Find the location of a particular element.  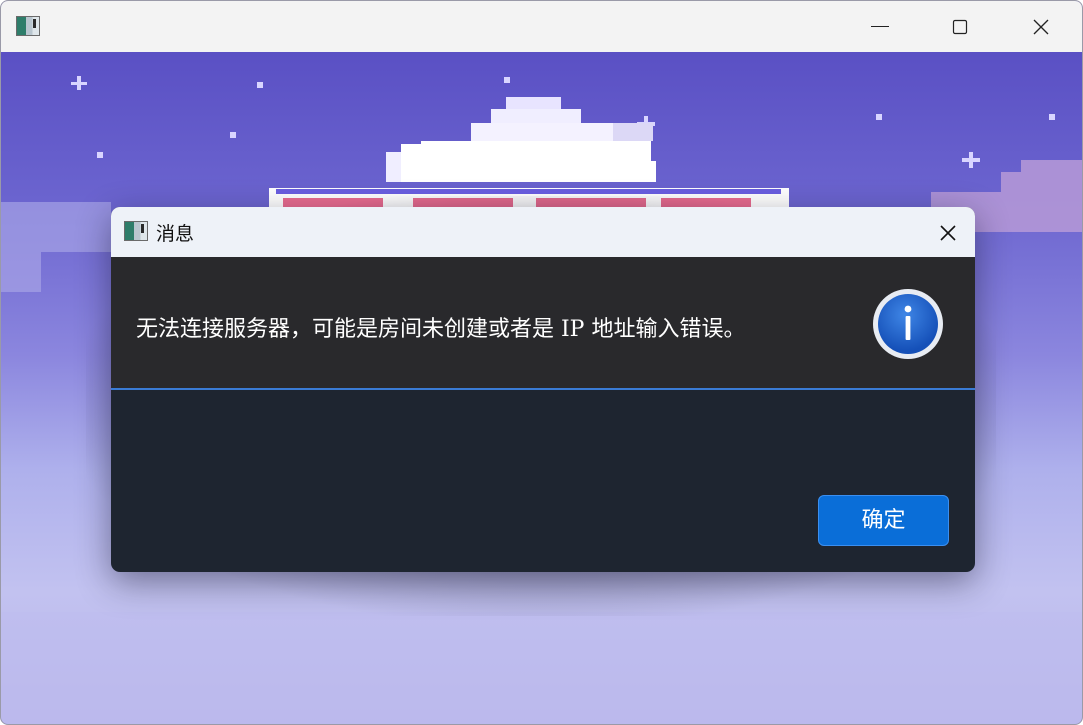

dialog-app-icon is located at coordinates (136, 231).